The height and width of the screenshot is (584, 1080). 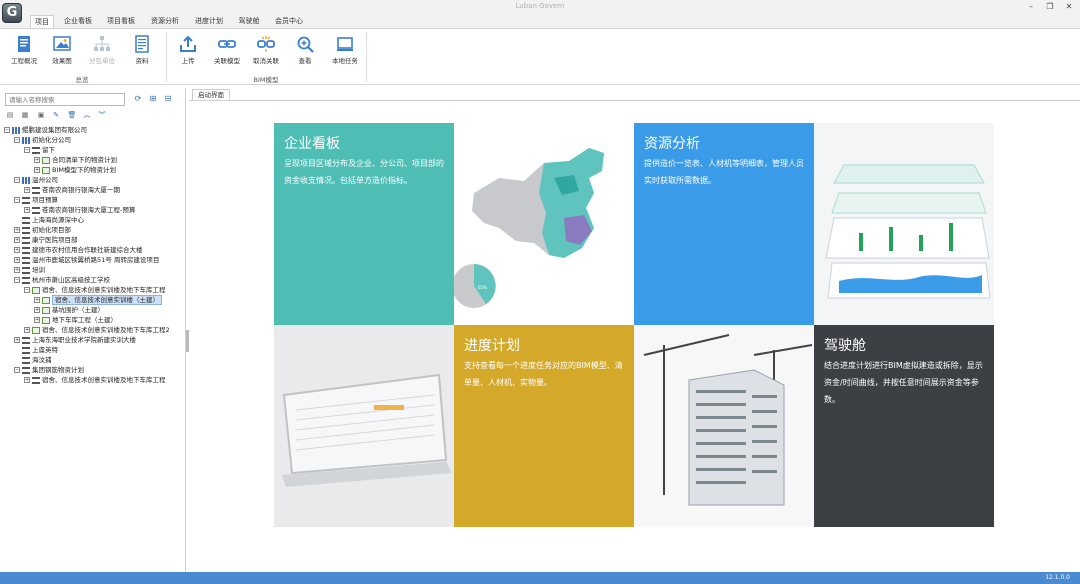 I want to click on version-label: 12.1.0.0, so click(x=1057, y=577).